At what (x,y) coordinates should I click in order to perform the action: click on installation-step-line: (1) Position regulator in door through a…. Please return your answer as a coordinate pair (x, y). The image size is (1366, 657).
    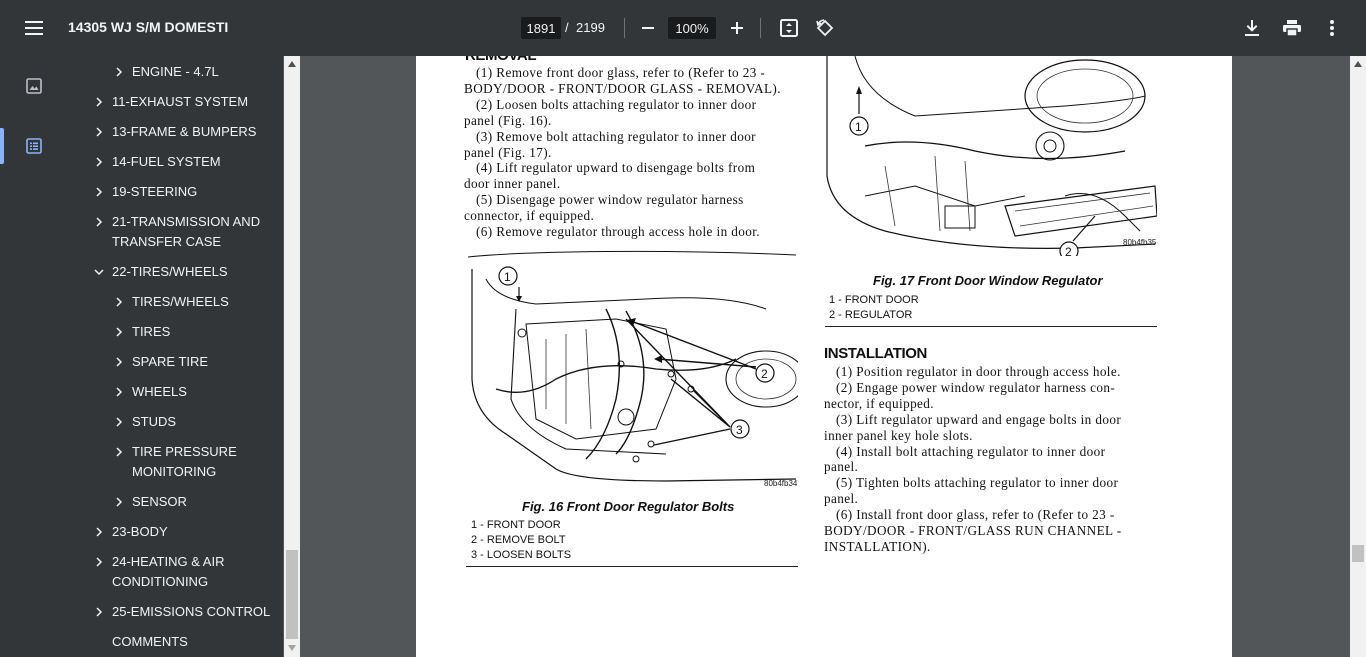
    Looking at the image, I should click on (978, 371).